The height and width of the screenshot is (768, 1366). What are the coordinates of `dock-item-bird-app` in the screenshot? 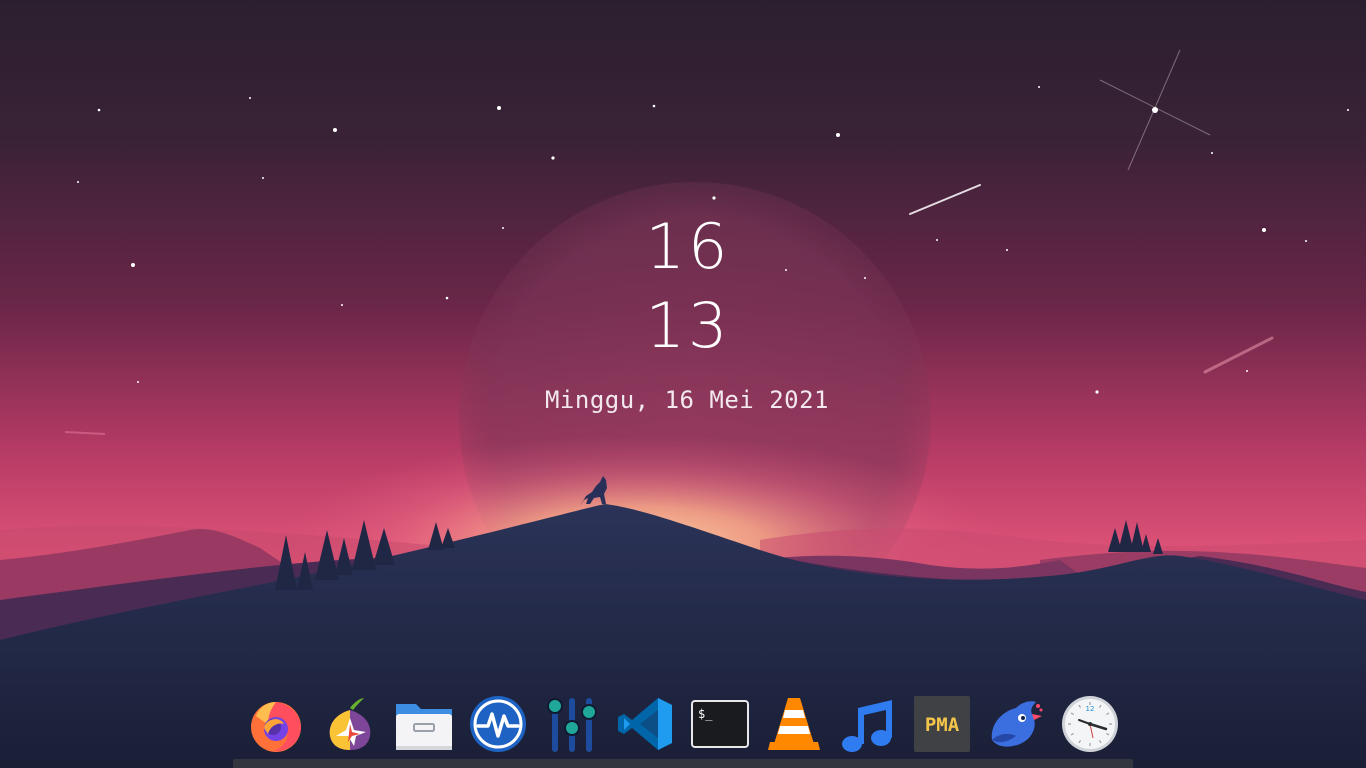 It's located at (1016, 724).